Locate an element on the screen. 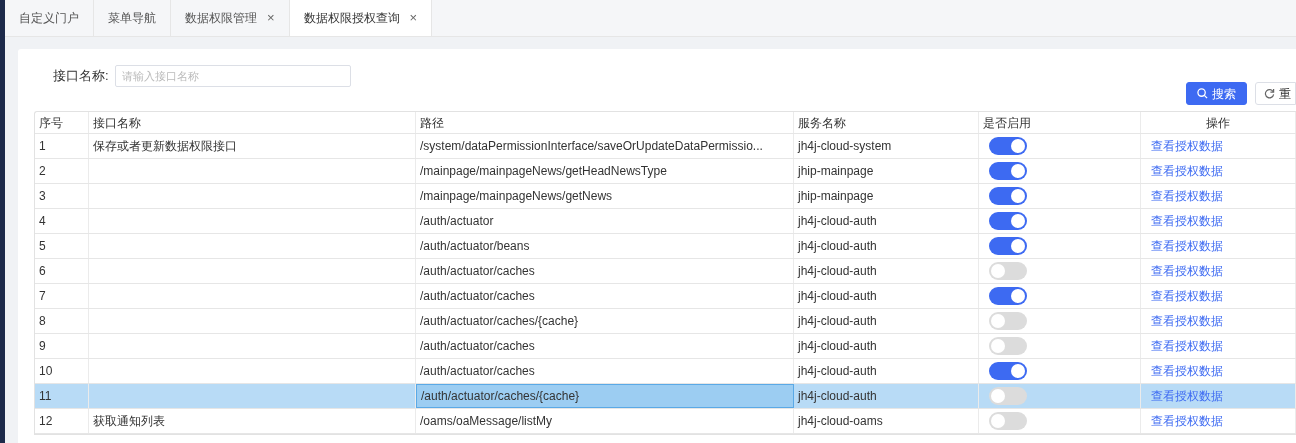 This screenshot has height=443, width=1296. search-button: 搜索 is located at coordinates (1216, 93).